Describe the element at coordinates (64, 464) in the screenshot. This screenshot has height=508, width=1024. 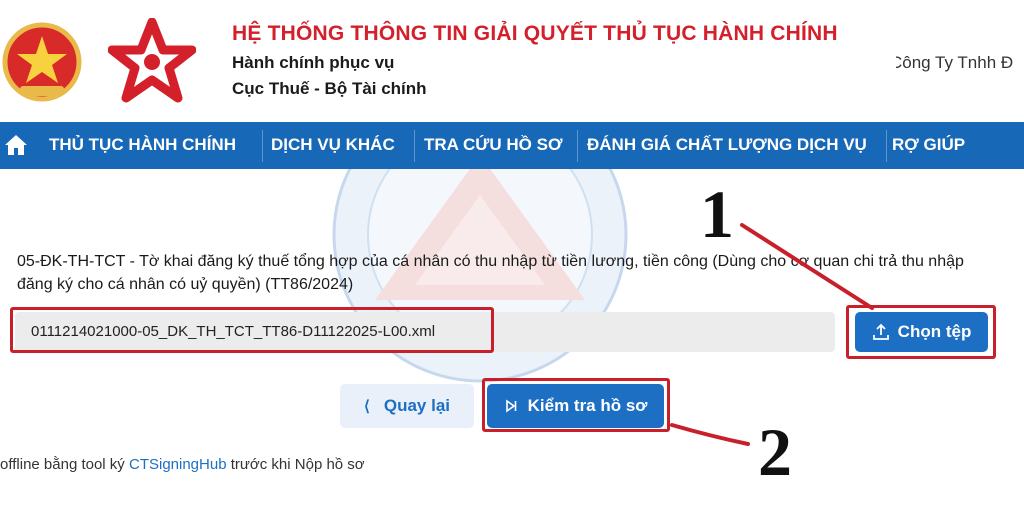
I see `note-prefix: offline bằng tool ký` at that location.